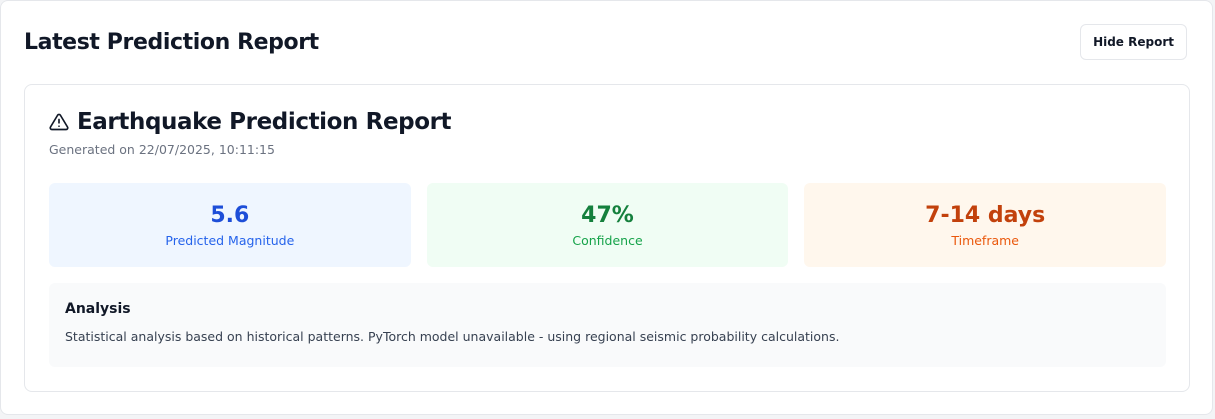 This screenshot has height=419, width=1215. Describe the element at coordinates (607, 215) in the screenshot. I see `confidence-value: 47%` at that location.